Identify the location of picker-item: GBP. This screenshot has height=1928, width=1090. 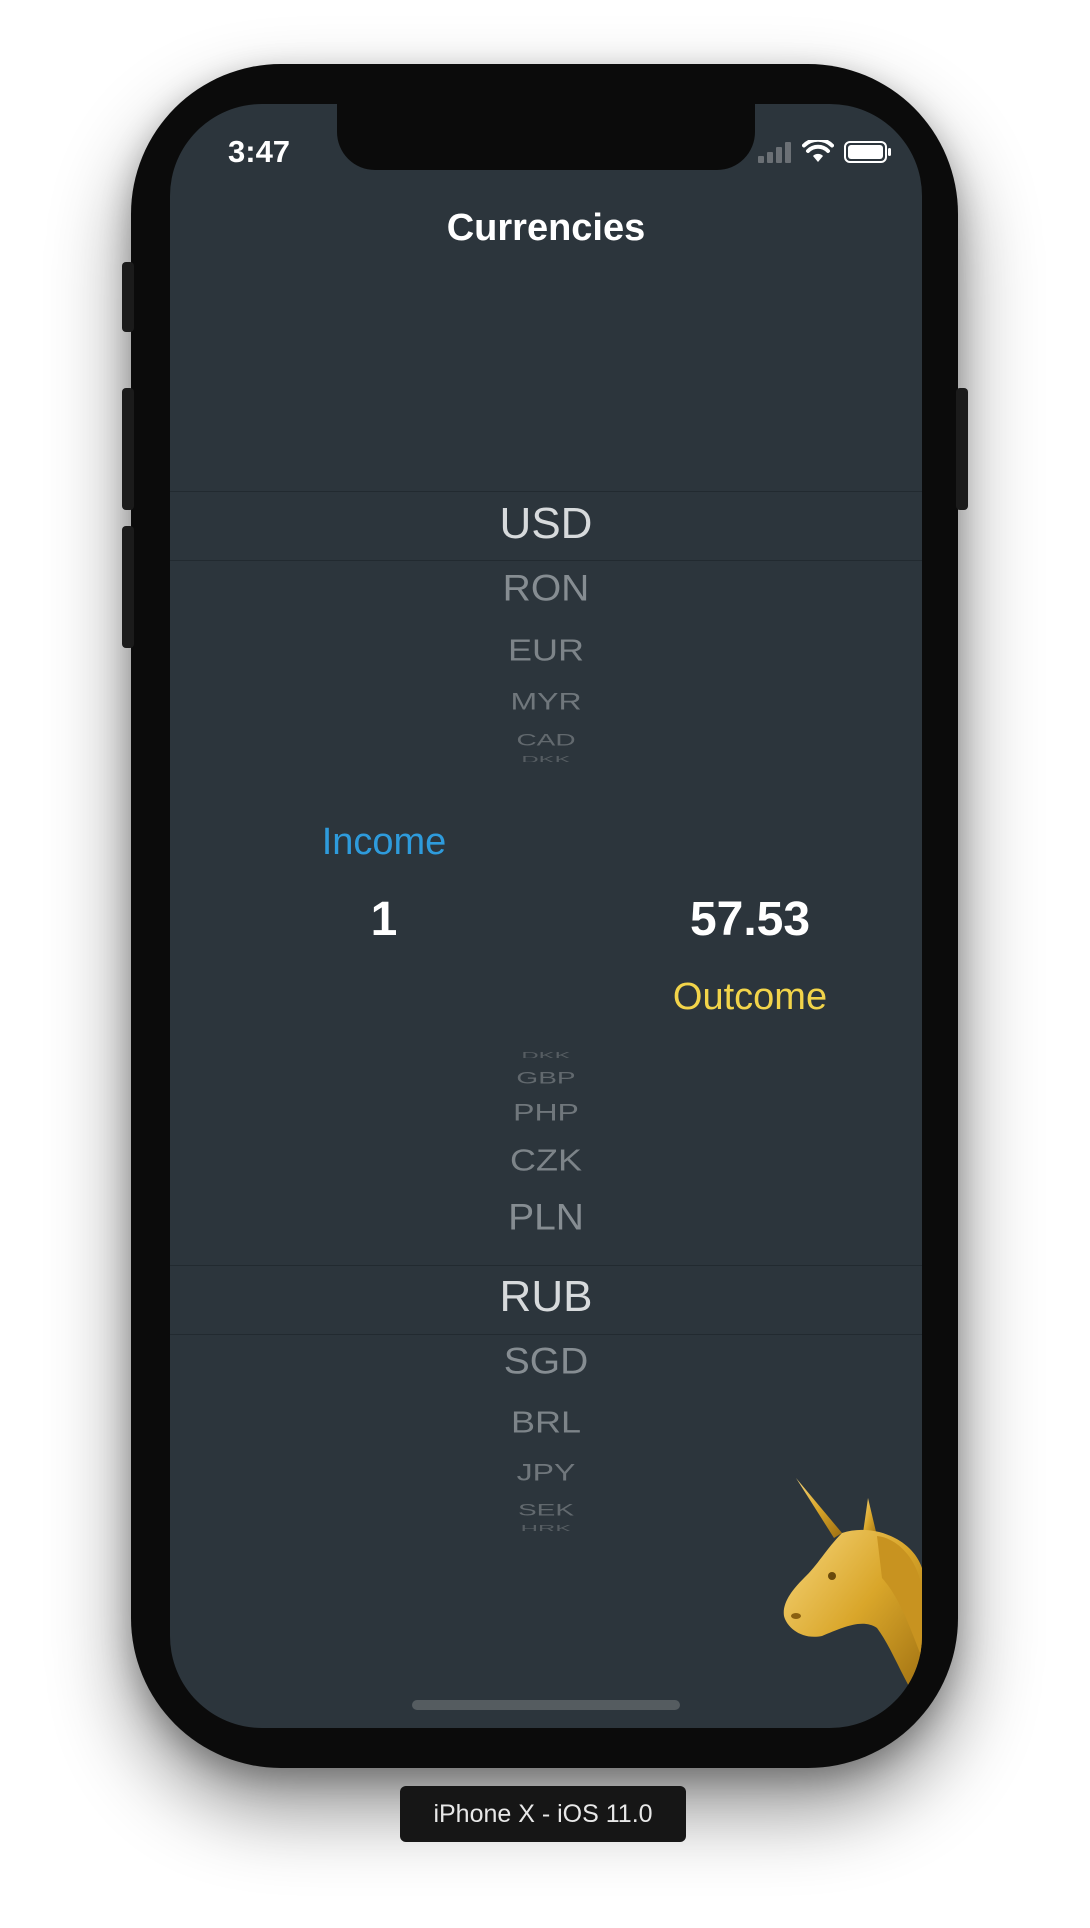
(546, 1077).